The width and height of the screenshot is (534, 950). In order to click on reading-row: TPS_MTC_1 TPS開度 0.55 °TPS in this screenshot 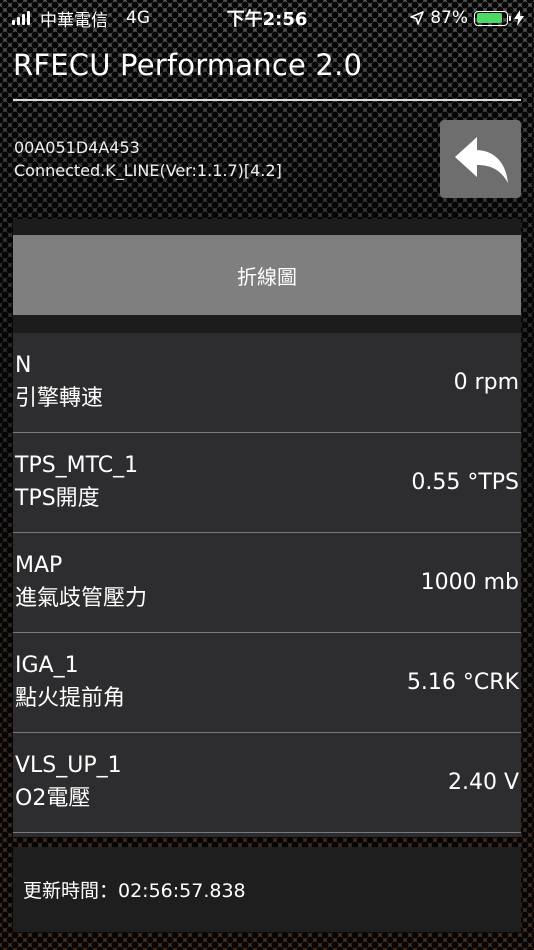, I will do `click(267, 483)`.